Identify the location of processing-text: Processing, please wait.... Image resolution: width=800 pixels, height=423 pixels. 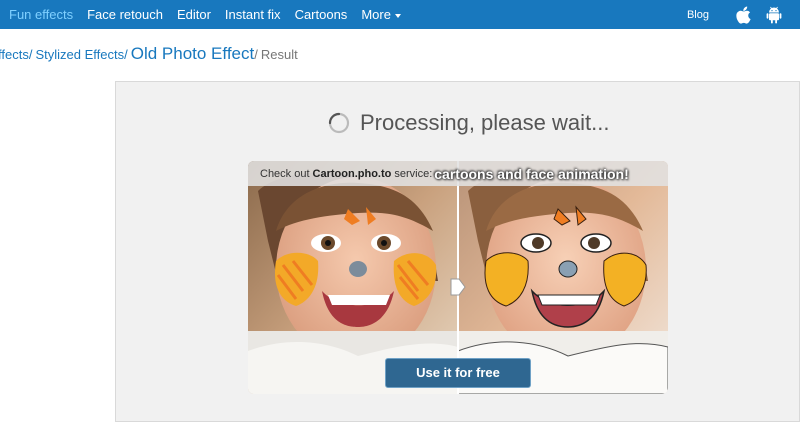
(485, 122).